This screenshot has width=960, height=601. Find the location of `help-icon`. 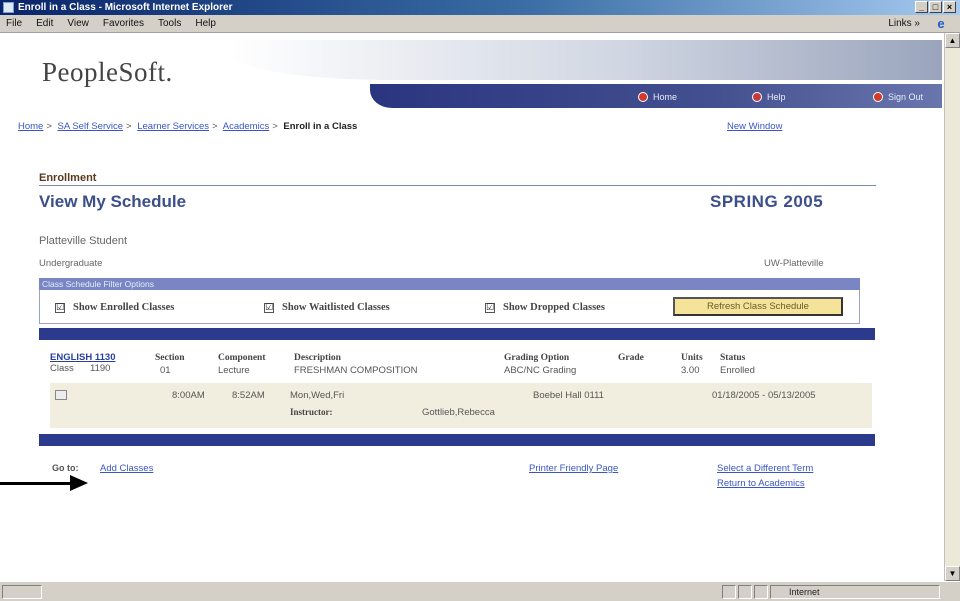

help-icon is located at coordinates (757, 97).